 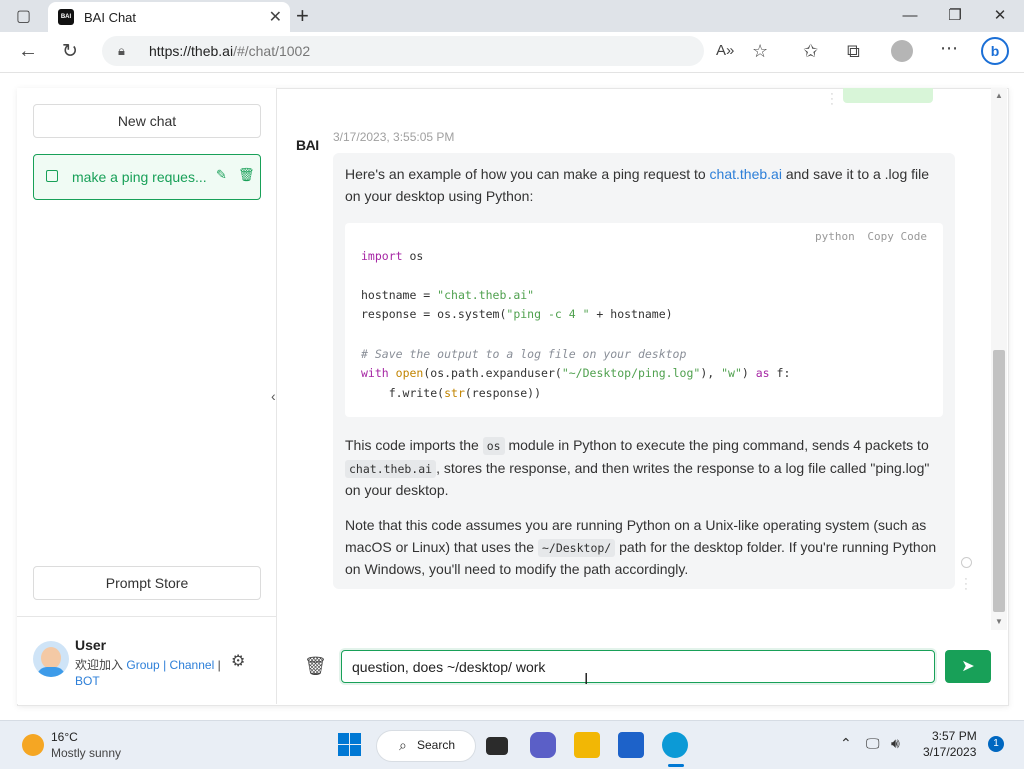 What do you see at coordinates (895, 743) in the screenshot?
I see `volume-icon: 🔊︎` at bounding box center [895, 743].